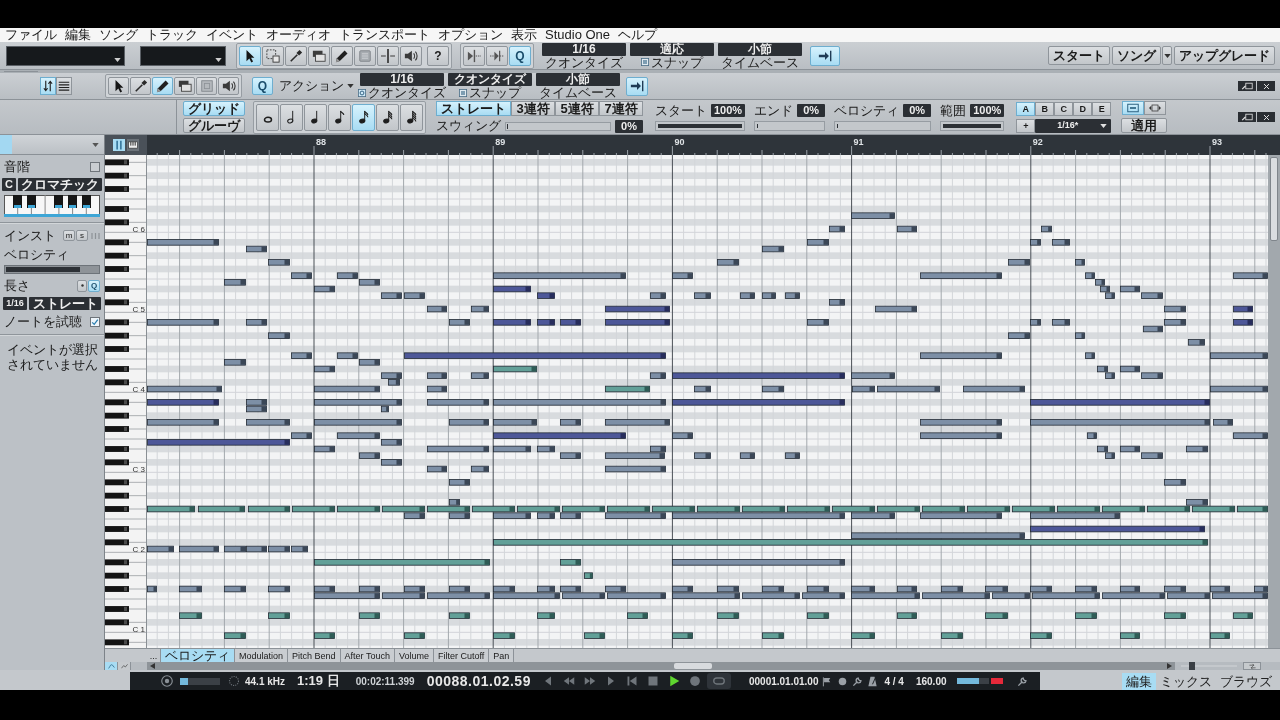  Describe the element at coordinates (931, 681) in the screenshot. I see `tempo: 160.00` at that location.